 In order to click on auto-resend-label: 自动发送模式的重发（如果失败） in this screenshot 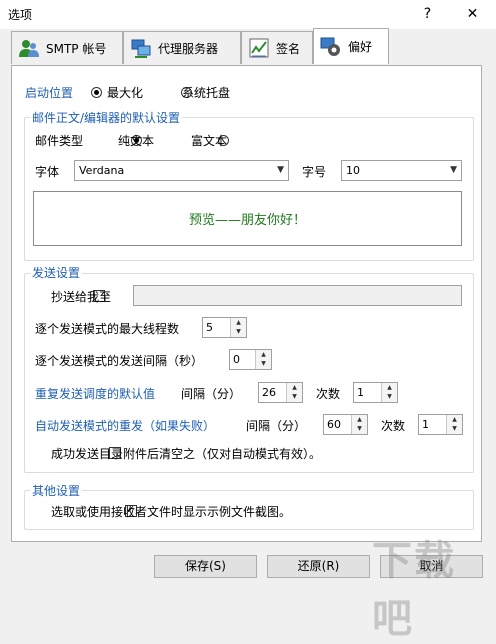, I will do `click(125, 426)`.